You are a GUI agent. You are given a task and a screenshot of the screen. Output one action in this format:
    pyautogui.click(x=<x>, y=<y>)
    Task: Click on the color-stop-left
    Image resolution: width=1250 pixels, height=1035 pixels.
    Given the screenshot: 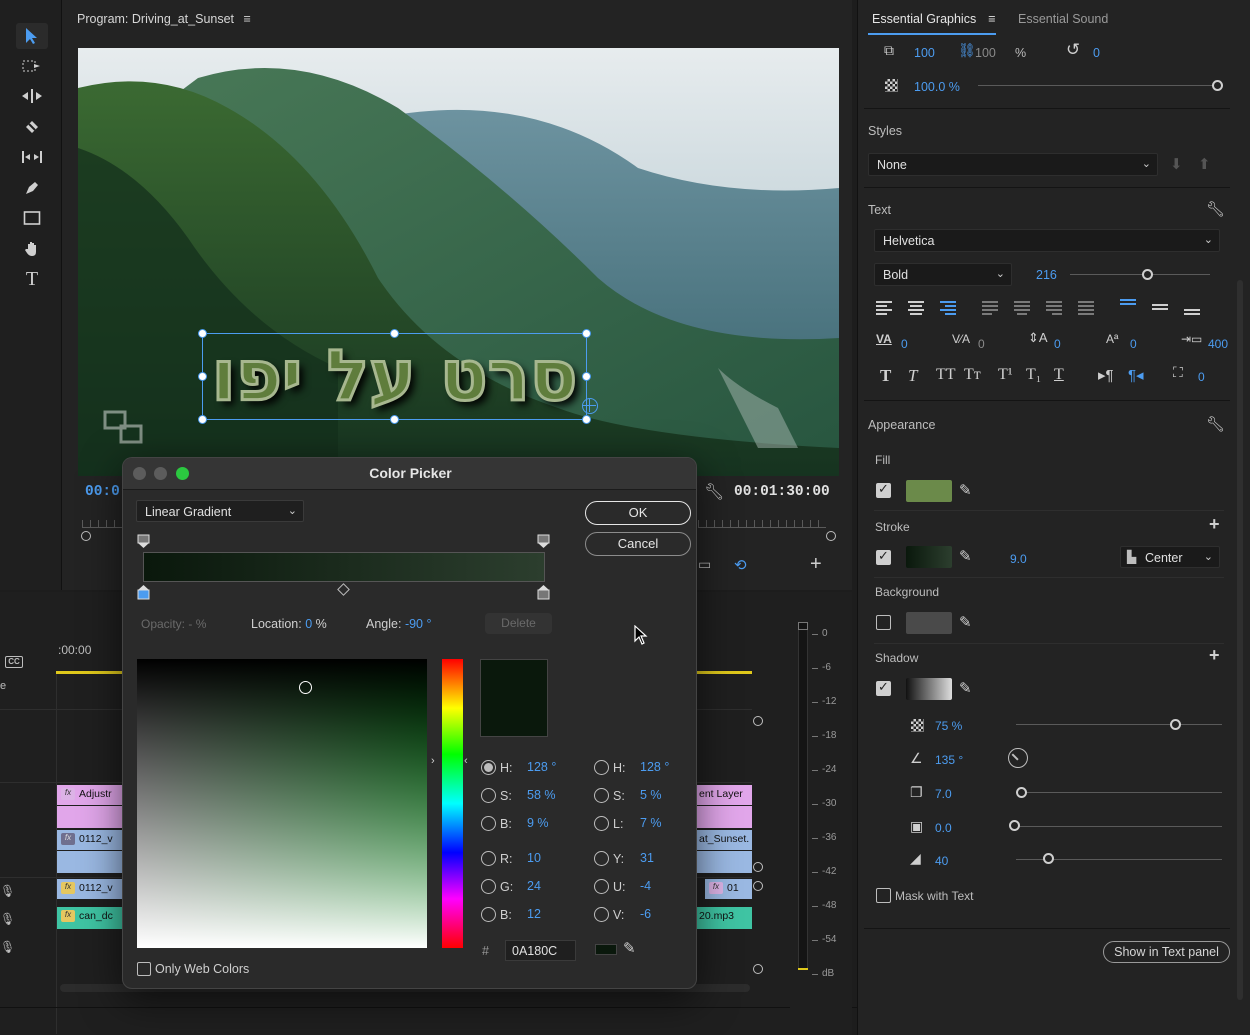 What is the action you would take?
    pyautogui.click(x=143, y=592)
    